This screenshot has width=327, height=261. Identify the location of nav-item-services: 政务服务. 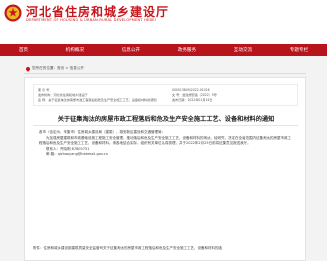
(187, 50).